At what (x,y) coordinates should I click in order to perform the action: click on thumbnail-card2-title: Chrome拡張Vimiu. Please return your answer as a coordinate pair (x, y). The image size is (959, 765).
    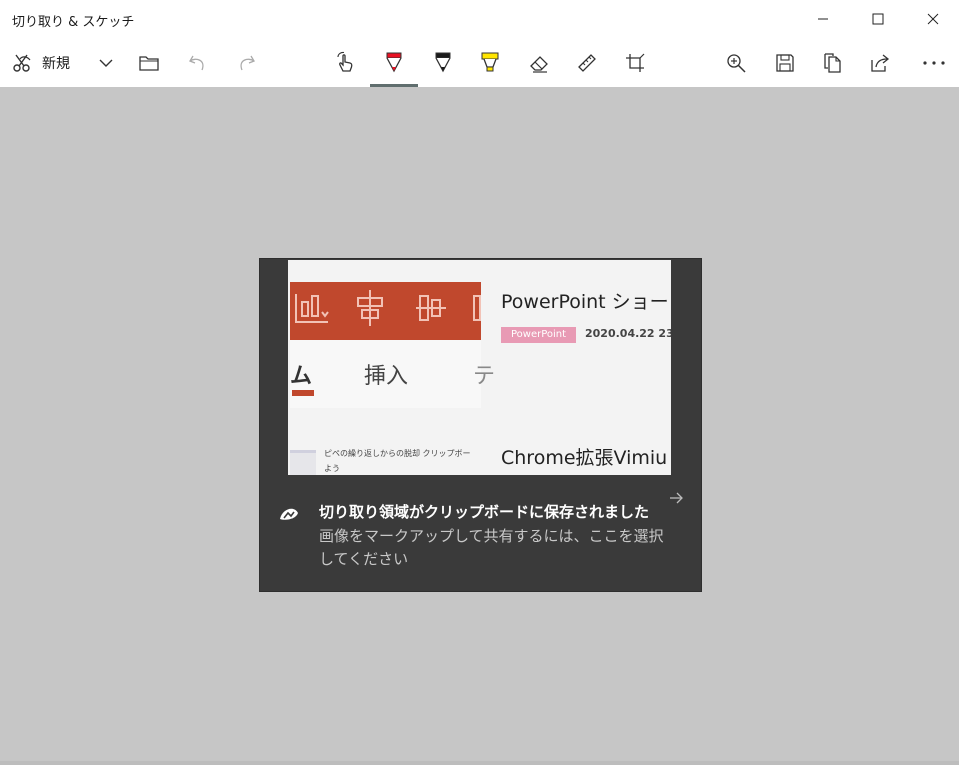
    Looking at the image, I should click on (584, 458).